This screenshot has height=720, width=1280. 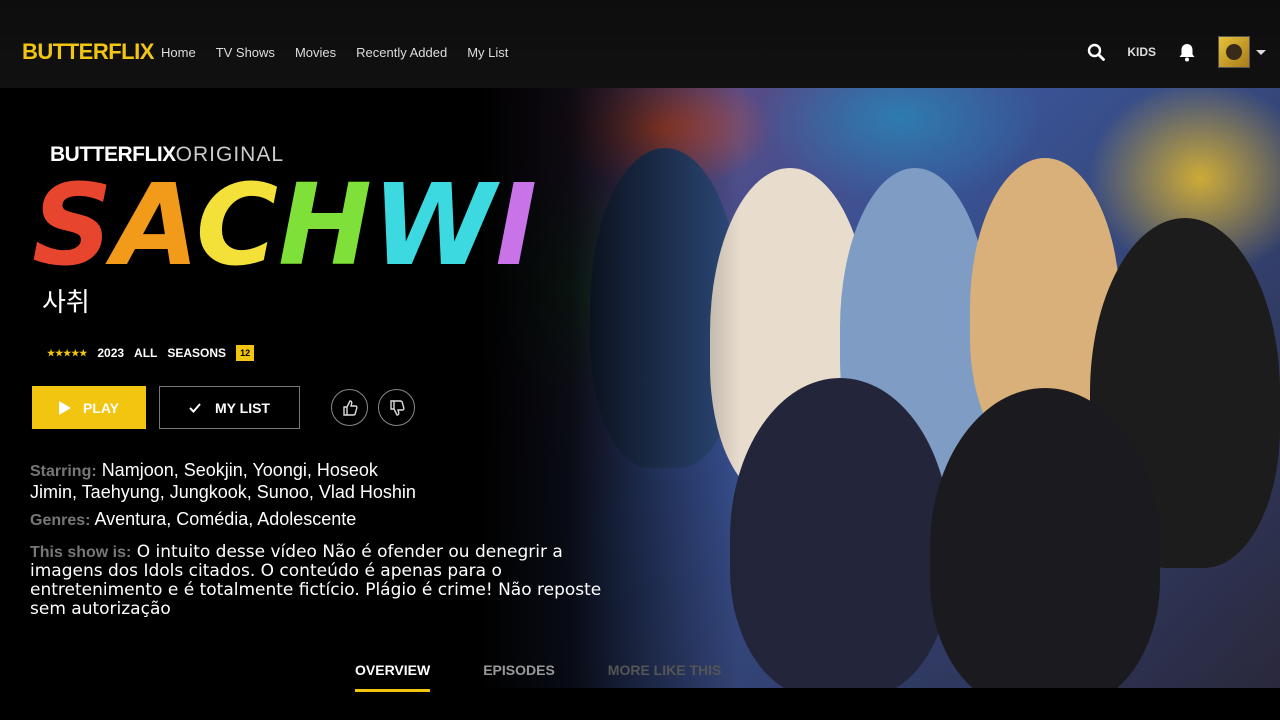 What do you see at coordinates (519, 677) in the screenshot?
I see `tab-episodes: EPISODES` at bounding box center [519, 677].